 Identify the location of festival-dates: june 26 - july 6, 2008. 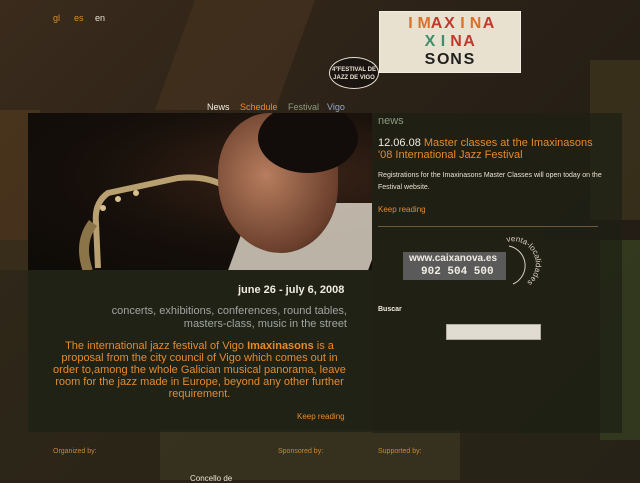
(291, 290).